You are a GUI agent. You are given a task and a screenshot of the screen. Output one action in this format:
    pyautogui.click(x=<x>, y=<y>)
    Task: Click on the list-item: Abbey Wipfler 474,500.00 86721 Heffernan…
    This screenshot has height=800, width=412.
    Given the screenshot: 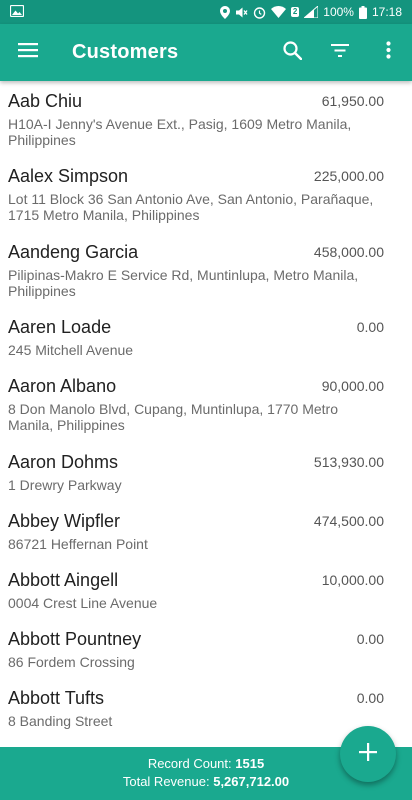 What is the action you would take?
    pyautogui.click(x=206, y=530)
    